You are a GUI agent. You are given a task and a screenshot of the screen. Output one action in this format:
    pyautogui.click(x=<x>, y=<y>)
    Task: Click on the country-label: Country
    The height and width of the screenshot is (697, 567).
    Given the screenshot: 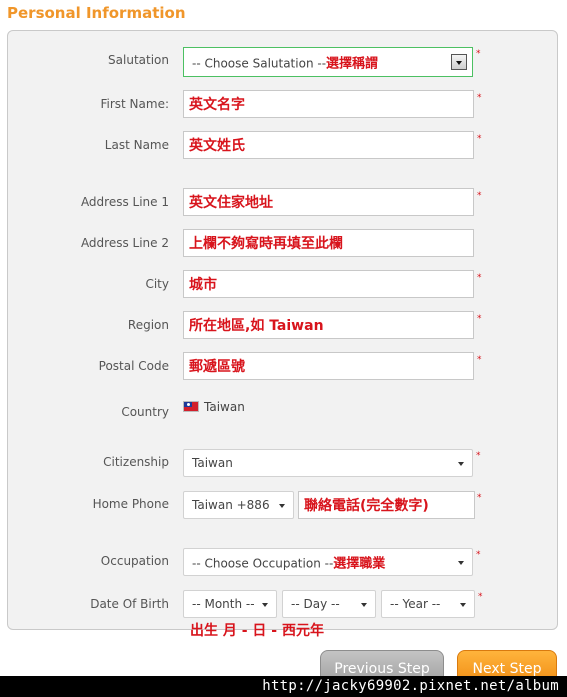 What is the action you would take?
    pyautogui.click(x=145, y=412)
    